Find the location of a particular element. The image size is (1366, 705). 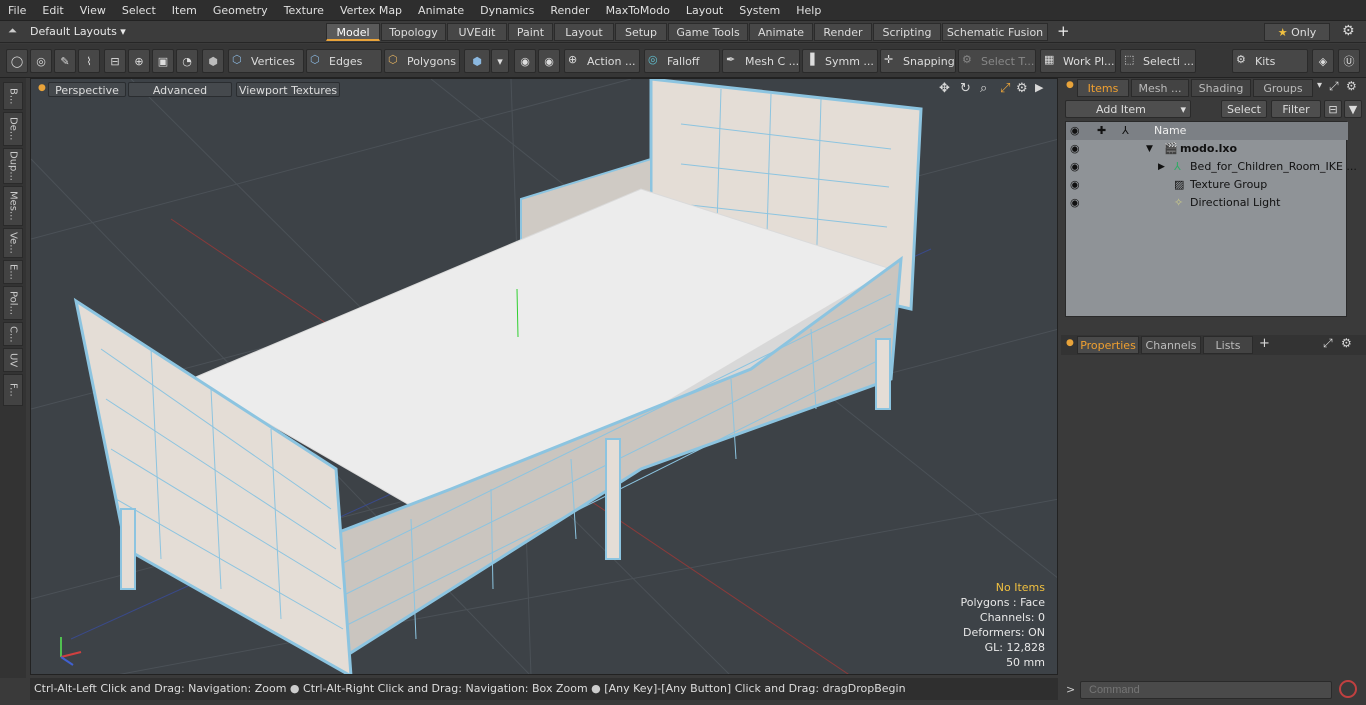

menu-help: Help is located at coordinates (808, 10).